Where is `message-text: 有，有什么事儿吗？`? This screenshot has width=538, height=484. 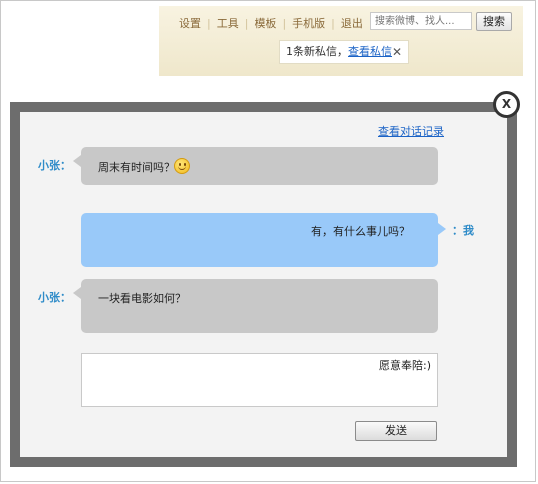 message-text: 有，有什么事儿吗？ is located at coordinates (360, 231).